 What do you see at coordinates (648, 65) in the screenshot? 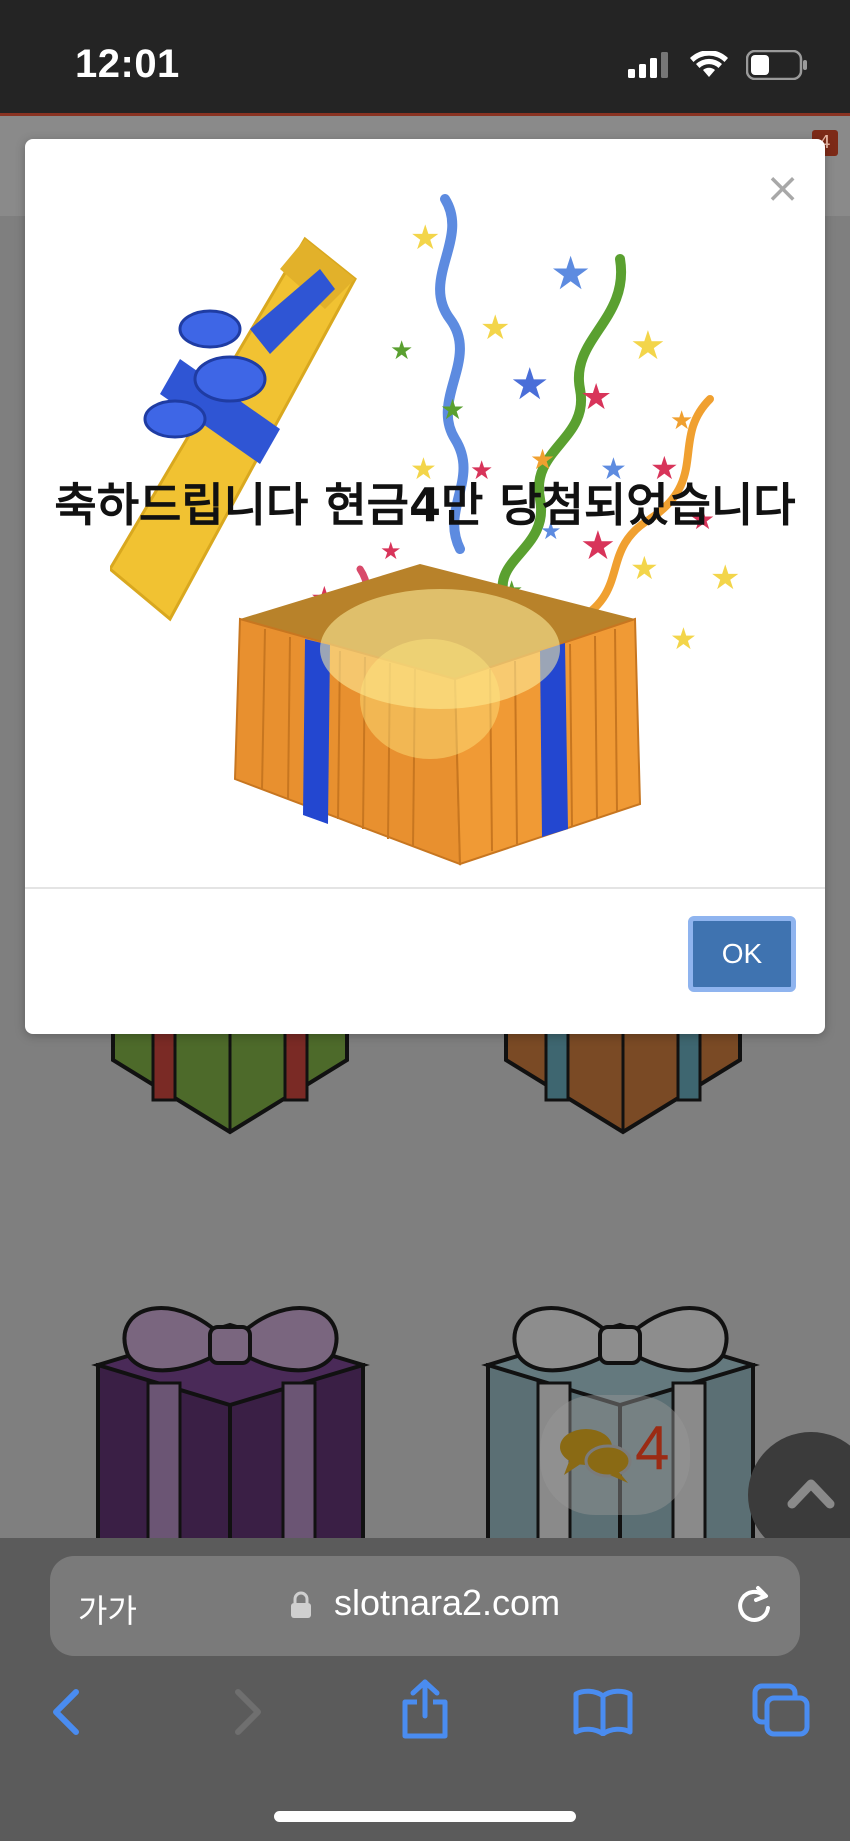
I see `cellular-signal-icon` at bounding box center [648, 65].